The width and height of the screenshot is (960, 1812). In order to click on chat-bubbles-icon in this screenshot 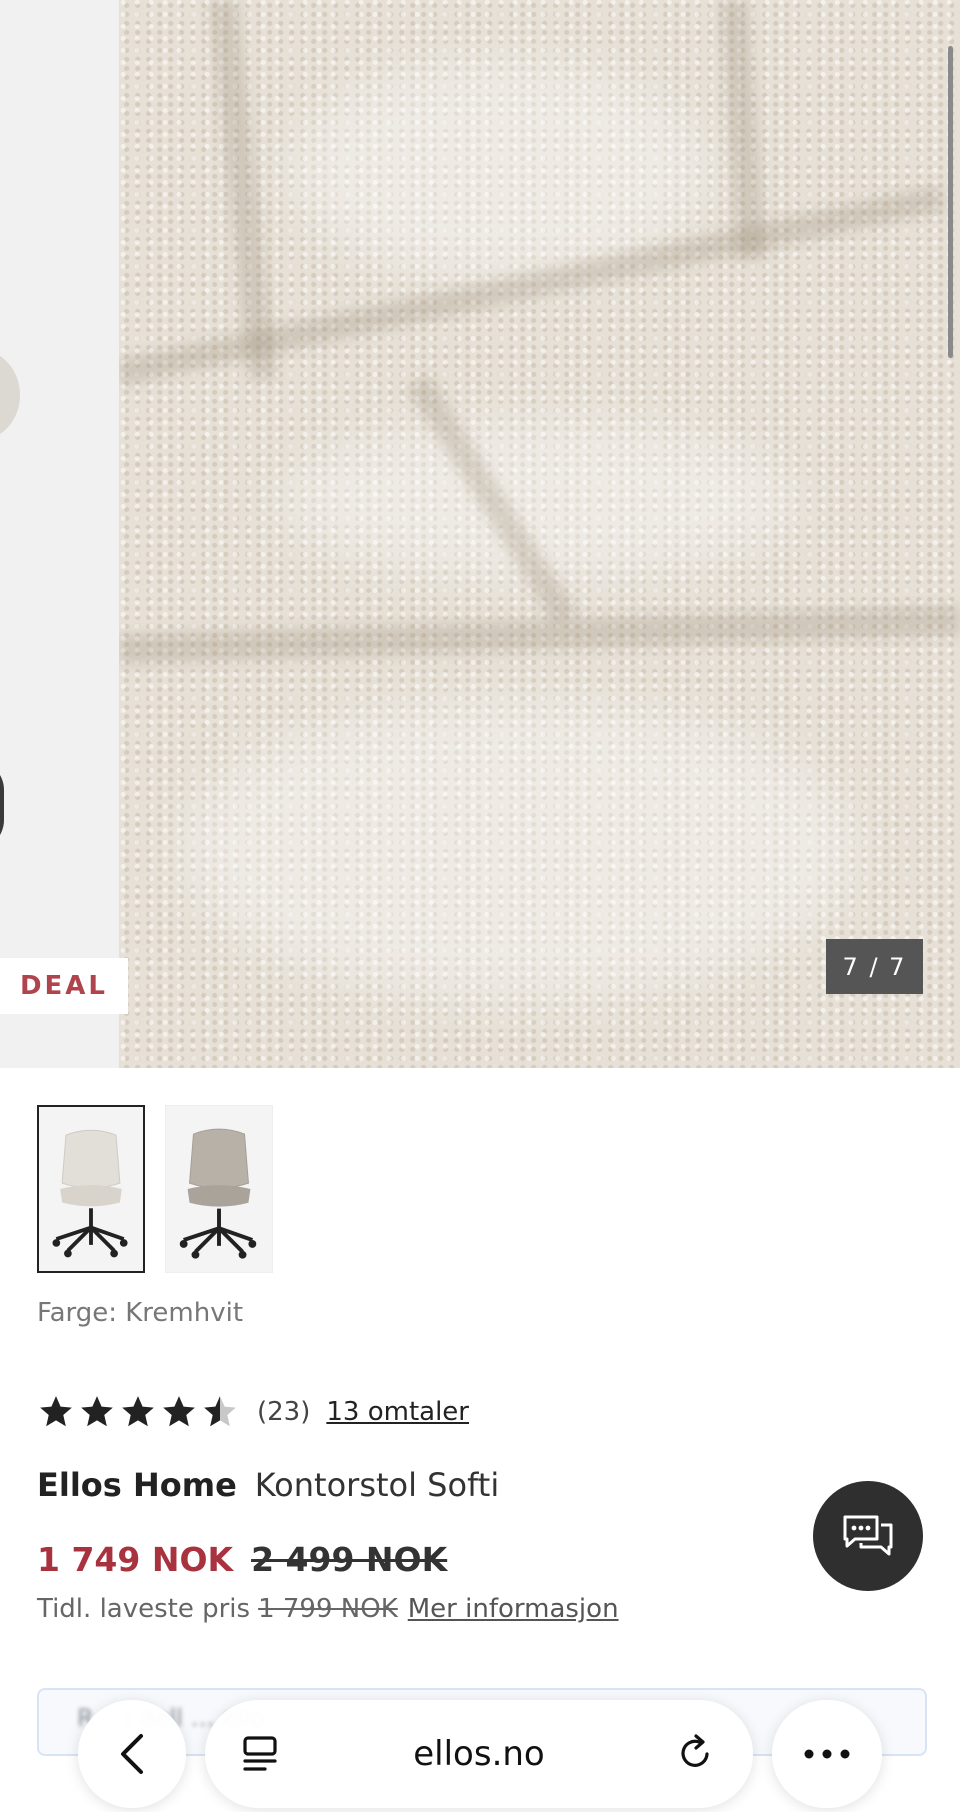, I will do `click(868, 1535)`.